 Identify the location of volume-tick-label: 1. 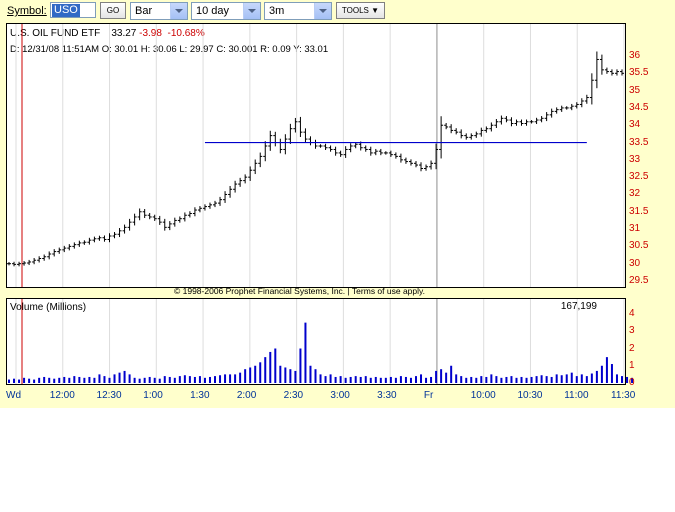
(632, 365).